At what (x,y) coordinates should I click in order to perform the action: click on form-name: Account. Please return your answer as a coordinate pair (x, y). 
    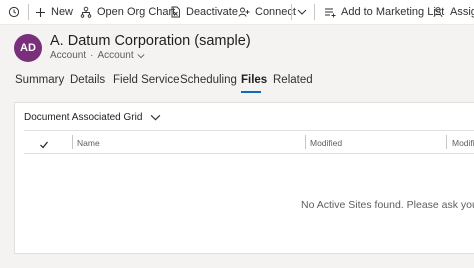
    Looking at the image, I should click on (115, 55).